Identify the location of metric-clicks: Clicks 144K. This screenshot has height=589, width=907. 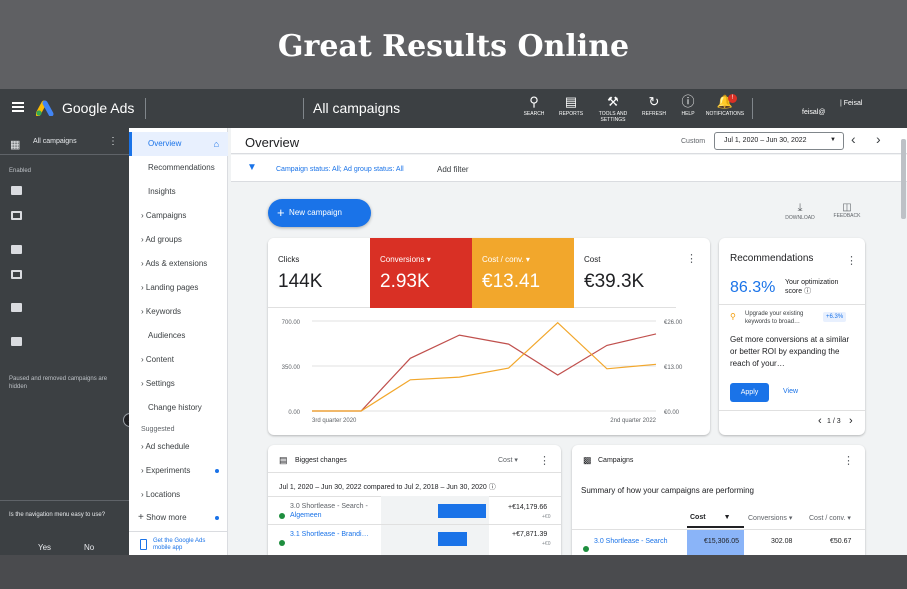
(319, 273).